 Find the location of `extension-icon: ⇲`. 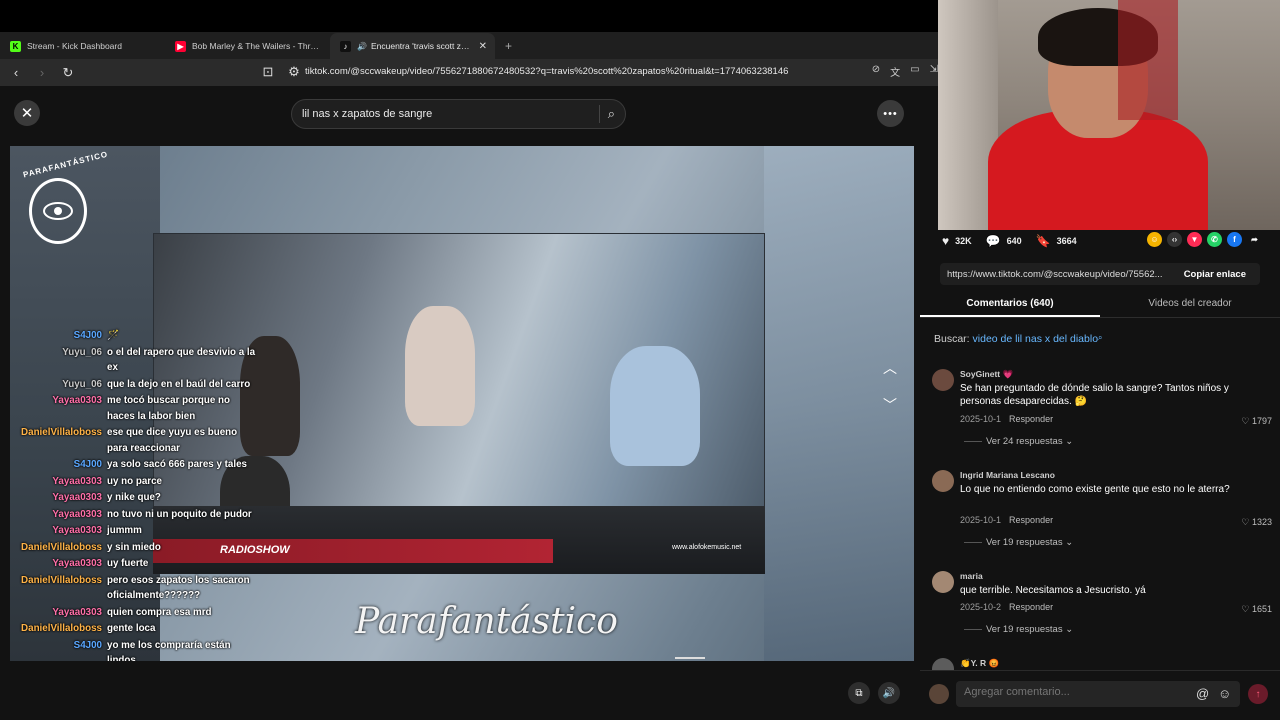

extension-icon: ⇲ is located at coordinates (934, 71).